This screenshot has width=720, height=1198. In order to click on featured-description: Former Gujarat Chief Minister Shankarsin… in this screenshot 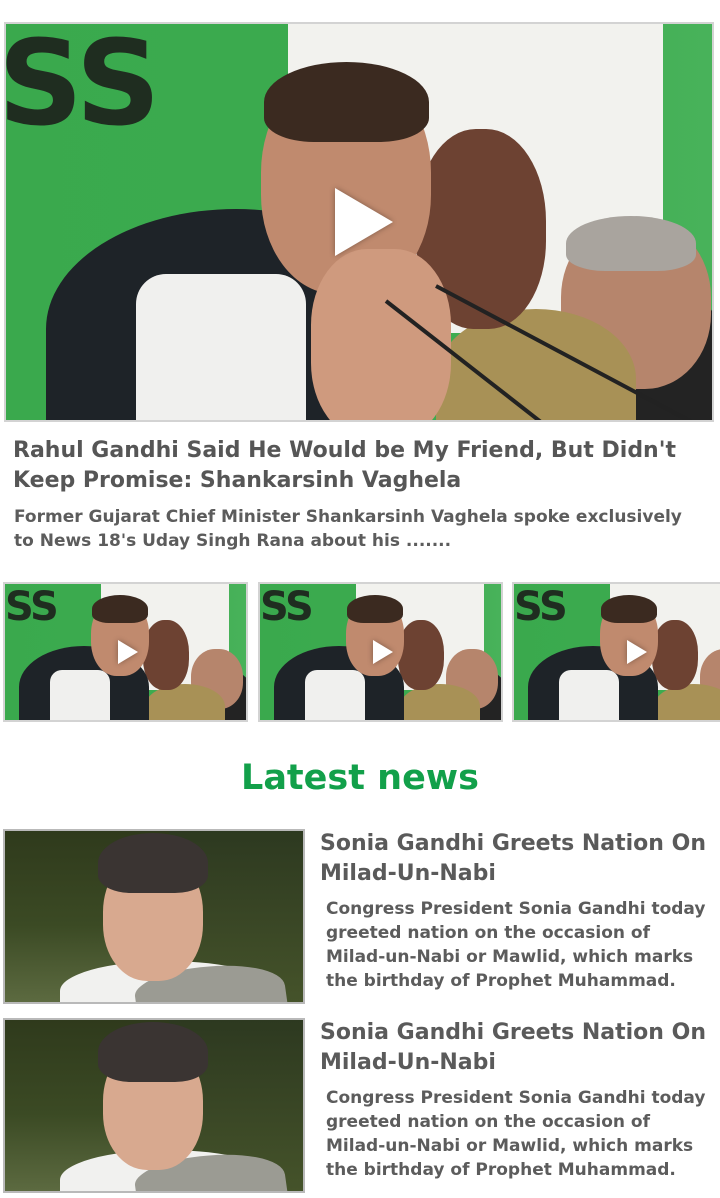, I will do `click(348, 529)`.